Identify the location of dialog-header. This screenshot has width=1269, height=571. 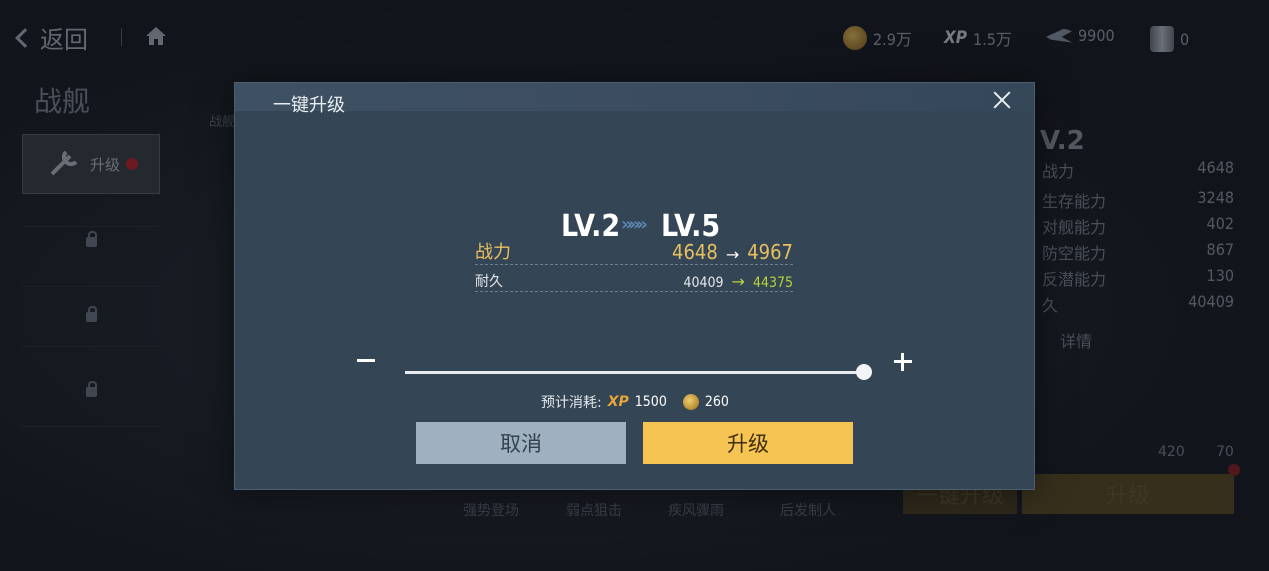
(634, 97).